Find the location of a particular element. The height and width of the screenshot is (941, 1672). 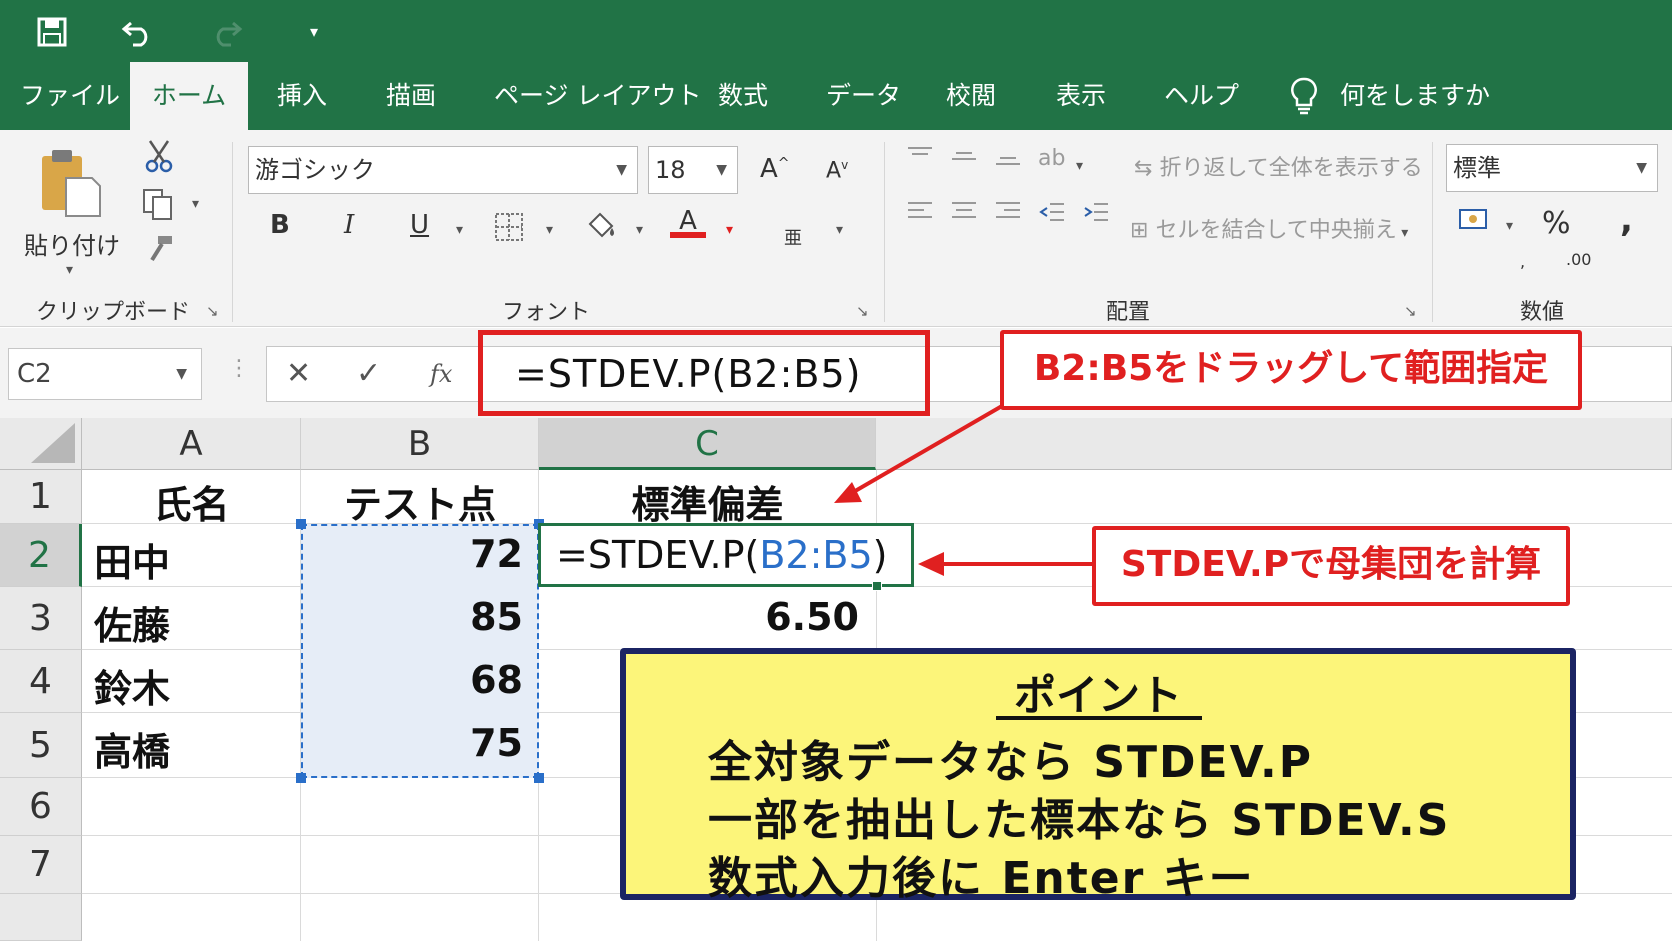

annotation-population: STDEV.Pで母集団を計算 is located at coordinates (1331, 566).